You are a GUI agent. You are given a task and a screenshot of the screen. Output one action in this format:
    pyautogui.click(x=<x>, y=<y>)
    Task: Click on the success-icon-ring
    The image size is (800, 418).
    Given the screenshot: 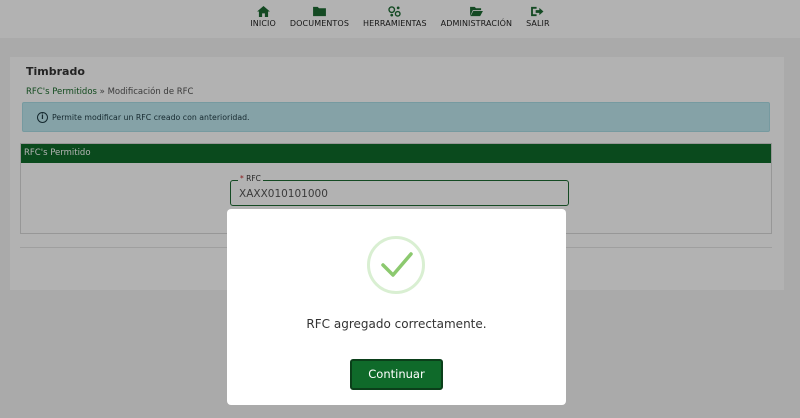 What is the action you would take?
    pyautogui.click(x=396, y=265)
    